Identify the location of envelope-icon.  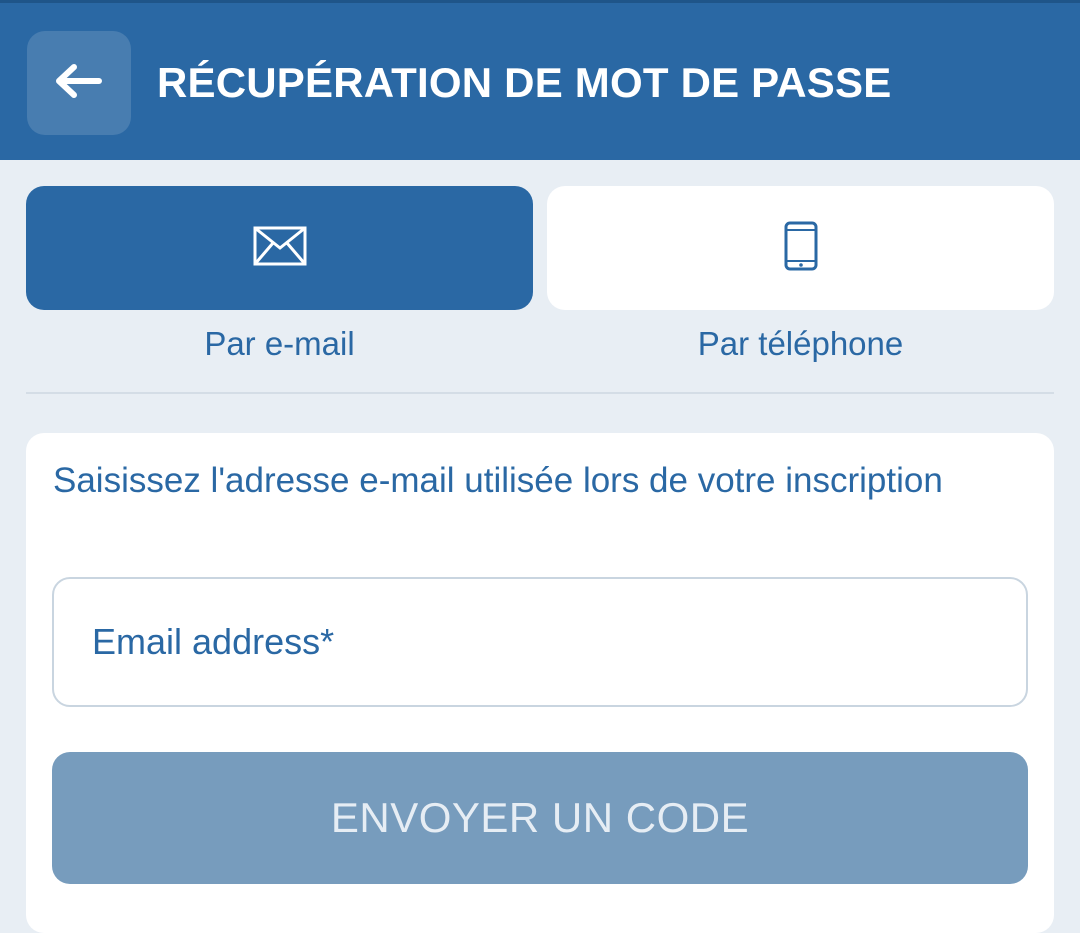
(280, 248).